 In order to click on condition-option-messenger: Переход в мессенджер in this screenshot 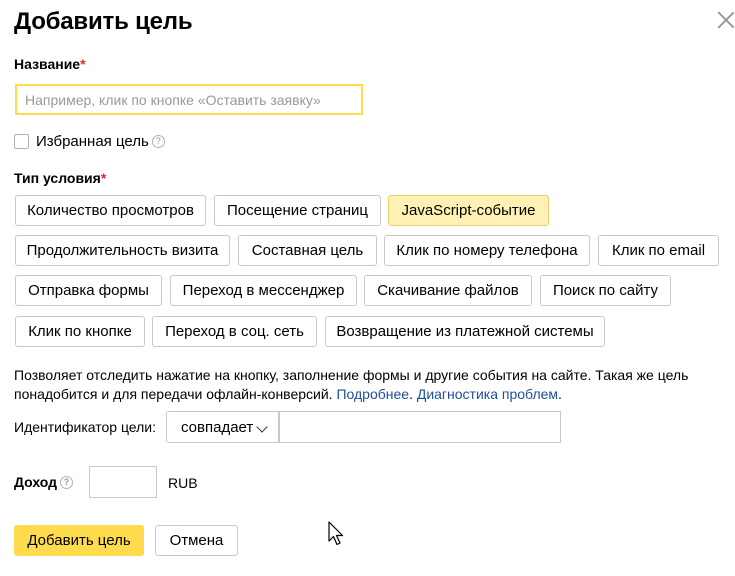, I will do `click(263, 290)`.